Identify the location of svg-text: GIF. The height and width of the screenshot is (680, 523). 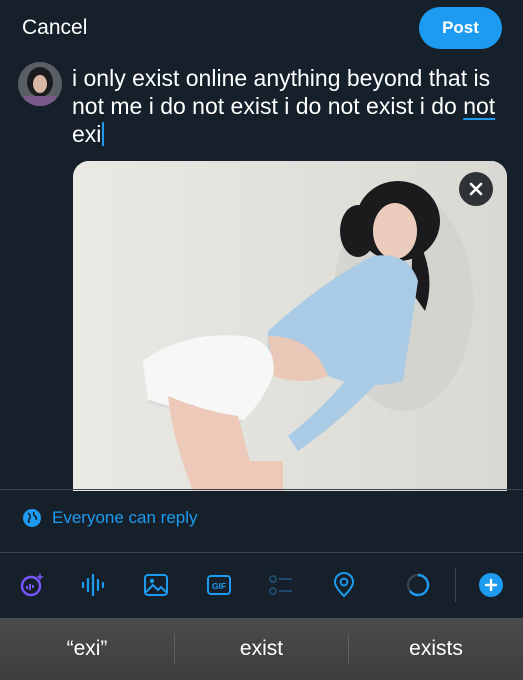
(219, 586).